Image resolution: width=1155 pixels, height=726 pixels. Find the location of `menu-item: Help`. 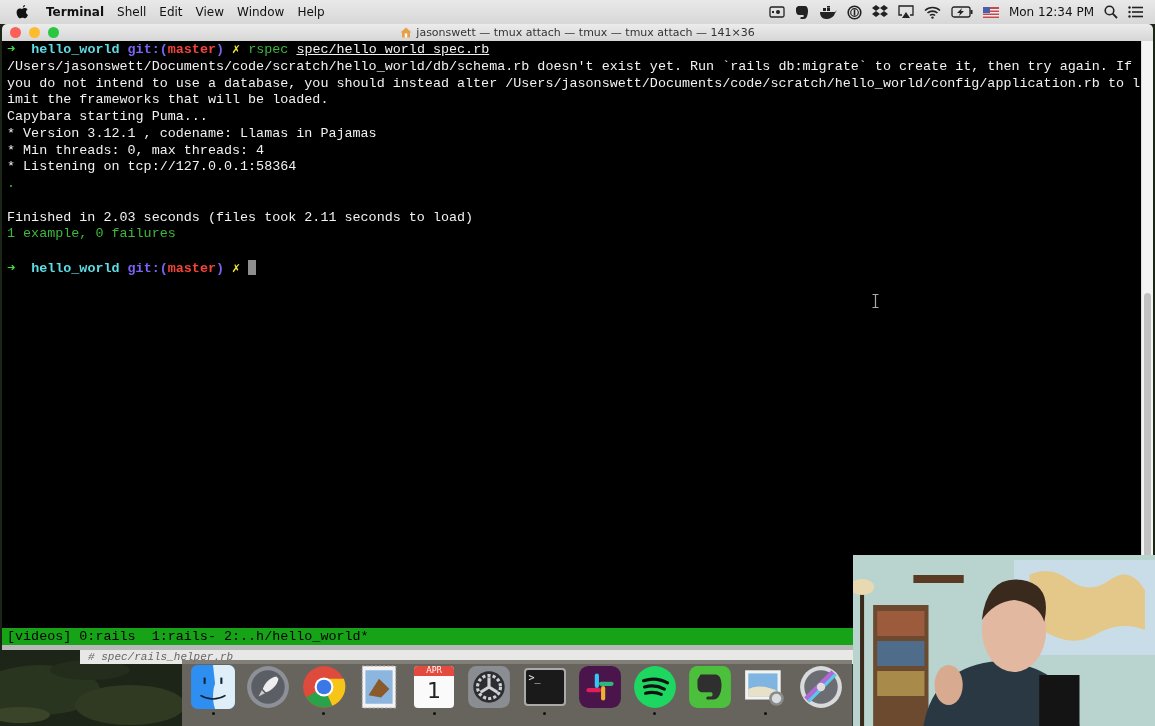

menu-item: Help is located at coordinates (311, 12).